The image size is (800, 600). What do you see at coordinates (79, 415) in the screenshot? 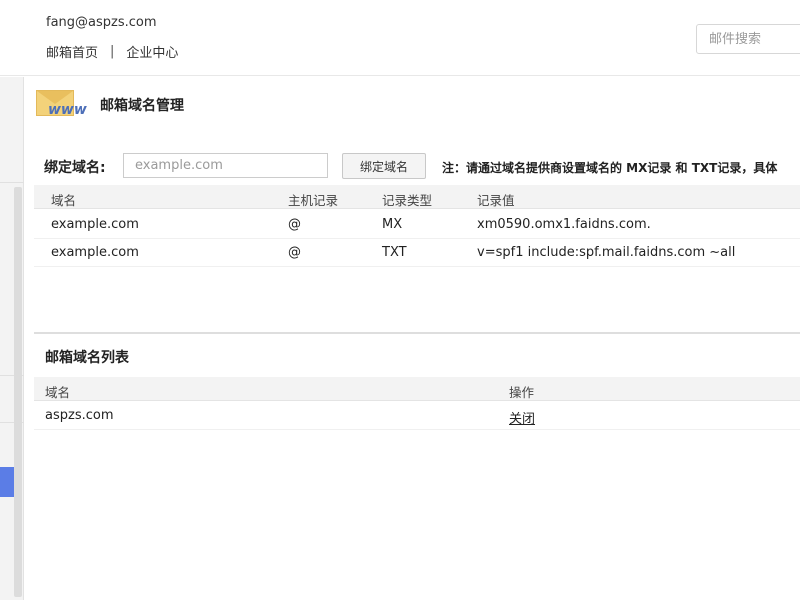
I see `cell-domain: aspzs.com` at bounding box center [79, 415].